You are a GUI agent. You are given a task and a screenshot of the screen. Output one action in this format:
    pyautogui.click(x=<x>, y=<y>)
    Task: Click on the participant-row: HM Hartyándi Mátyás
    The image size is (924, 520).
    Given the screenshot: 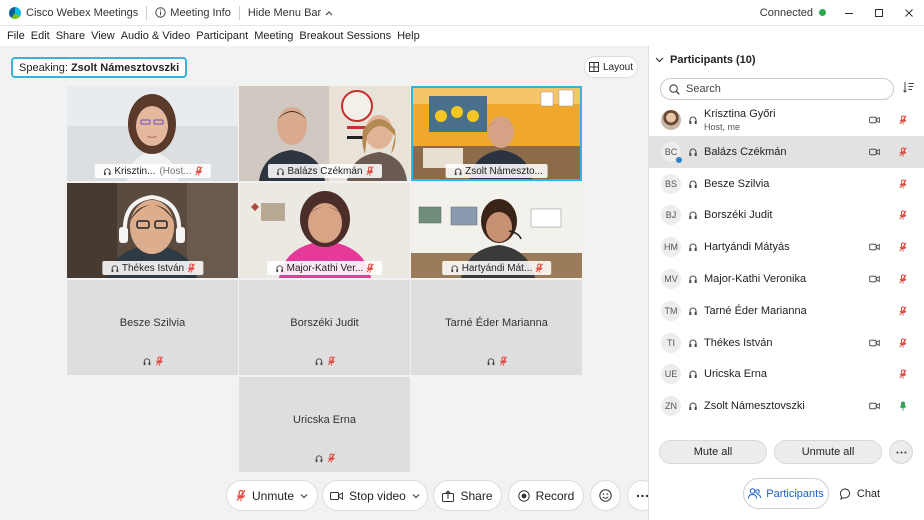 What is the action you would take?
    pyautogui.click(x=786, y=247)
    